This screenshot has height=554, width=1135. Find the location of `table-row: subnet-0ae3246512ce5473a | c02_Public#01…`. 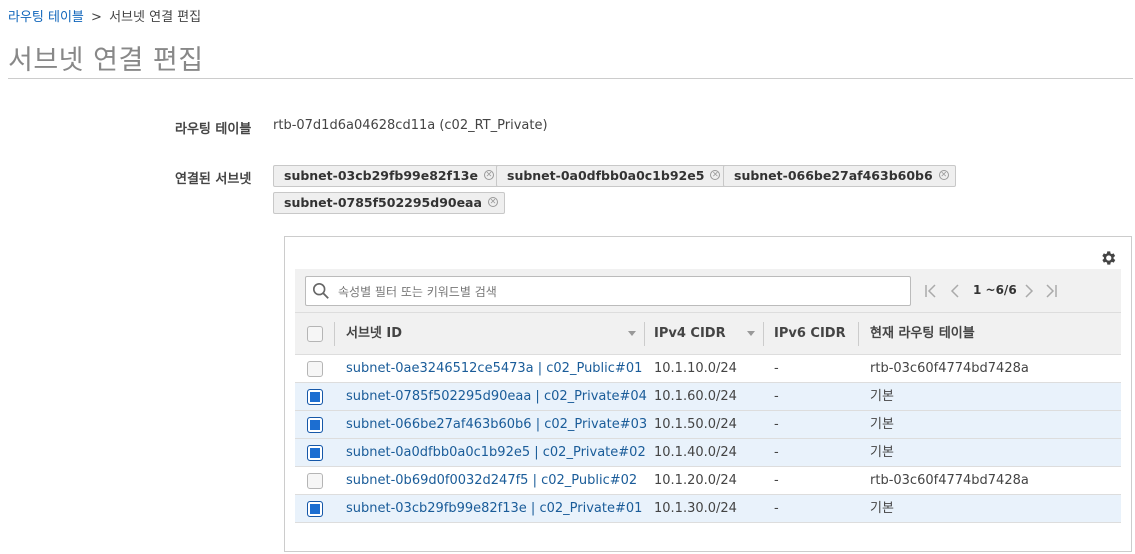

table-row: subnet-0ae3246512ce5473a | c02_Public#01… is located at coordinates (708, 369).